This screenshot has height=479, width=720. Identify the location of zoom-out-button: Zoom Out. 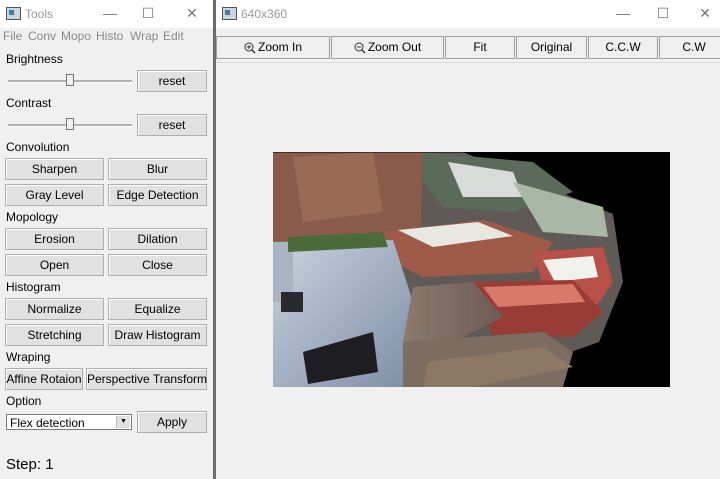
(387, 47).